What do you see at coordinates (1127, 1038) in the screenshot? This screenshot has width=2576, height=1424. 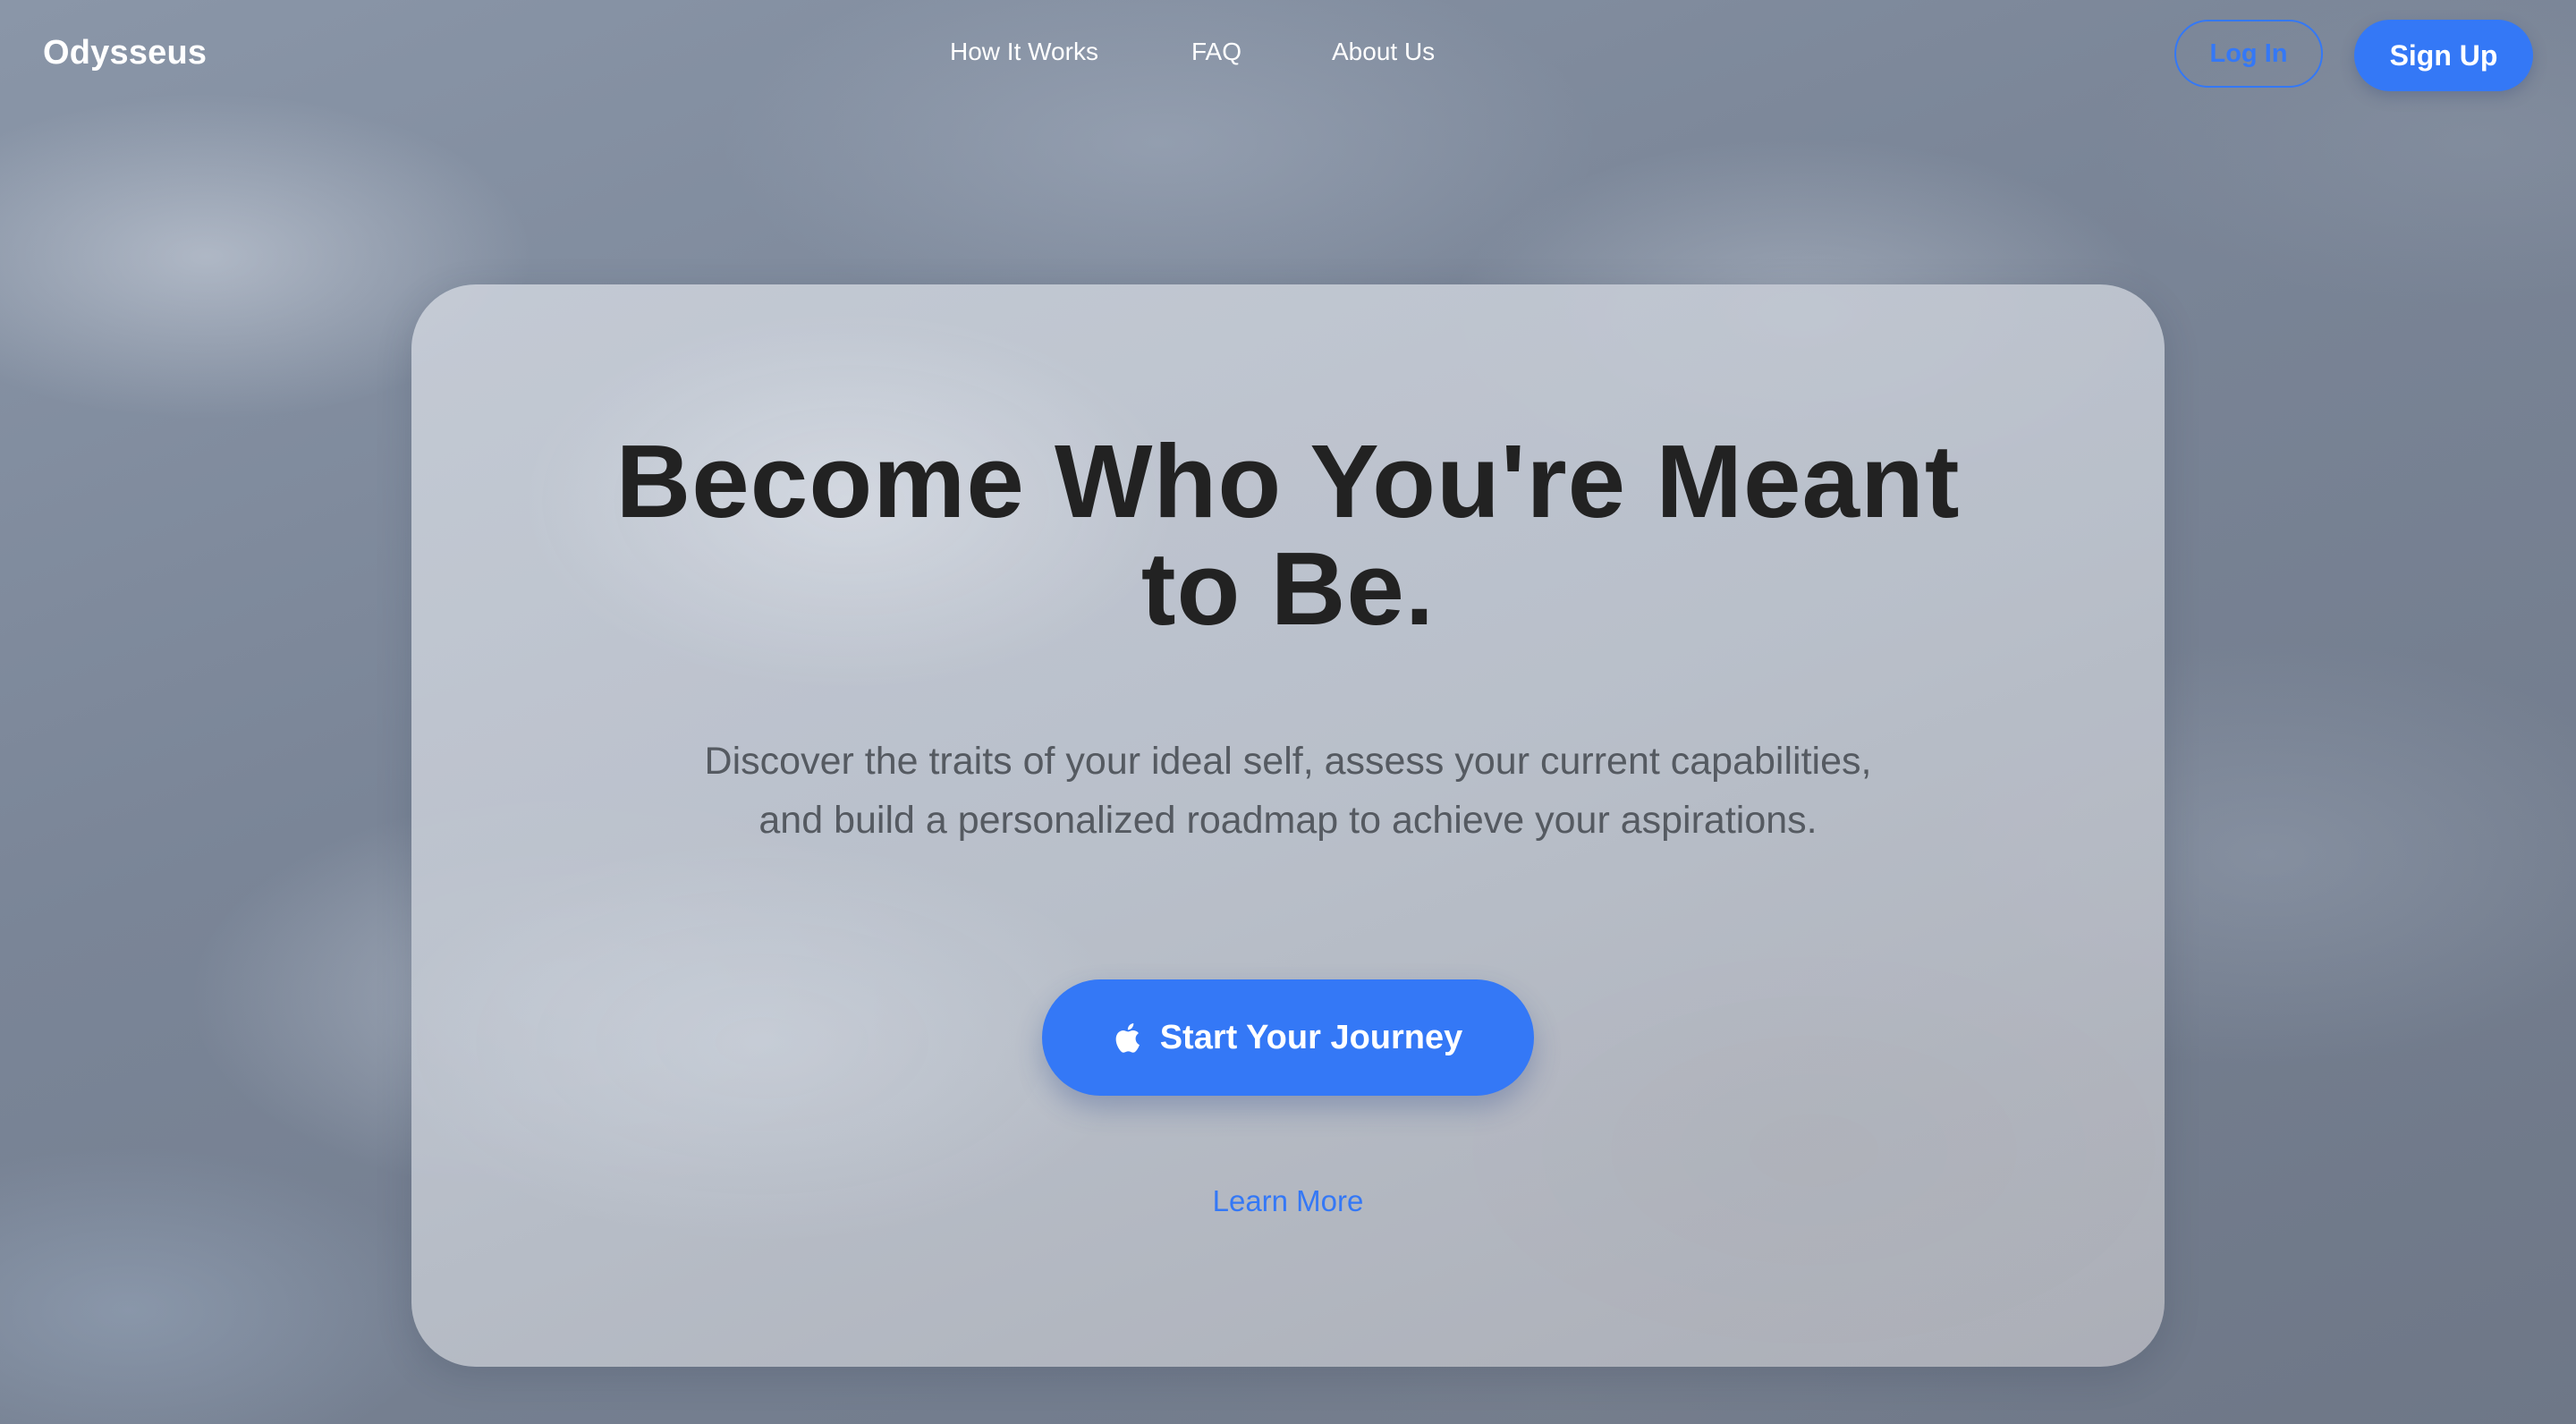 I see `apple-icon` at bounding box center [1127, 1038].